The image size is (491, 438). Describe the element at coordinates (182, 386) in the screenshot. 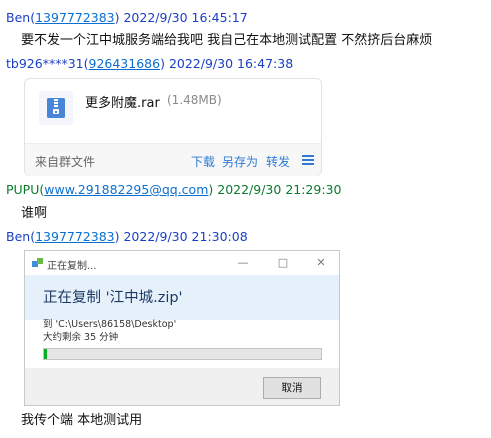

I see `dialog-footer: 取消` at that location.